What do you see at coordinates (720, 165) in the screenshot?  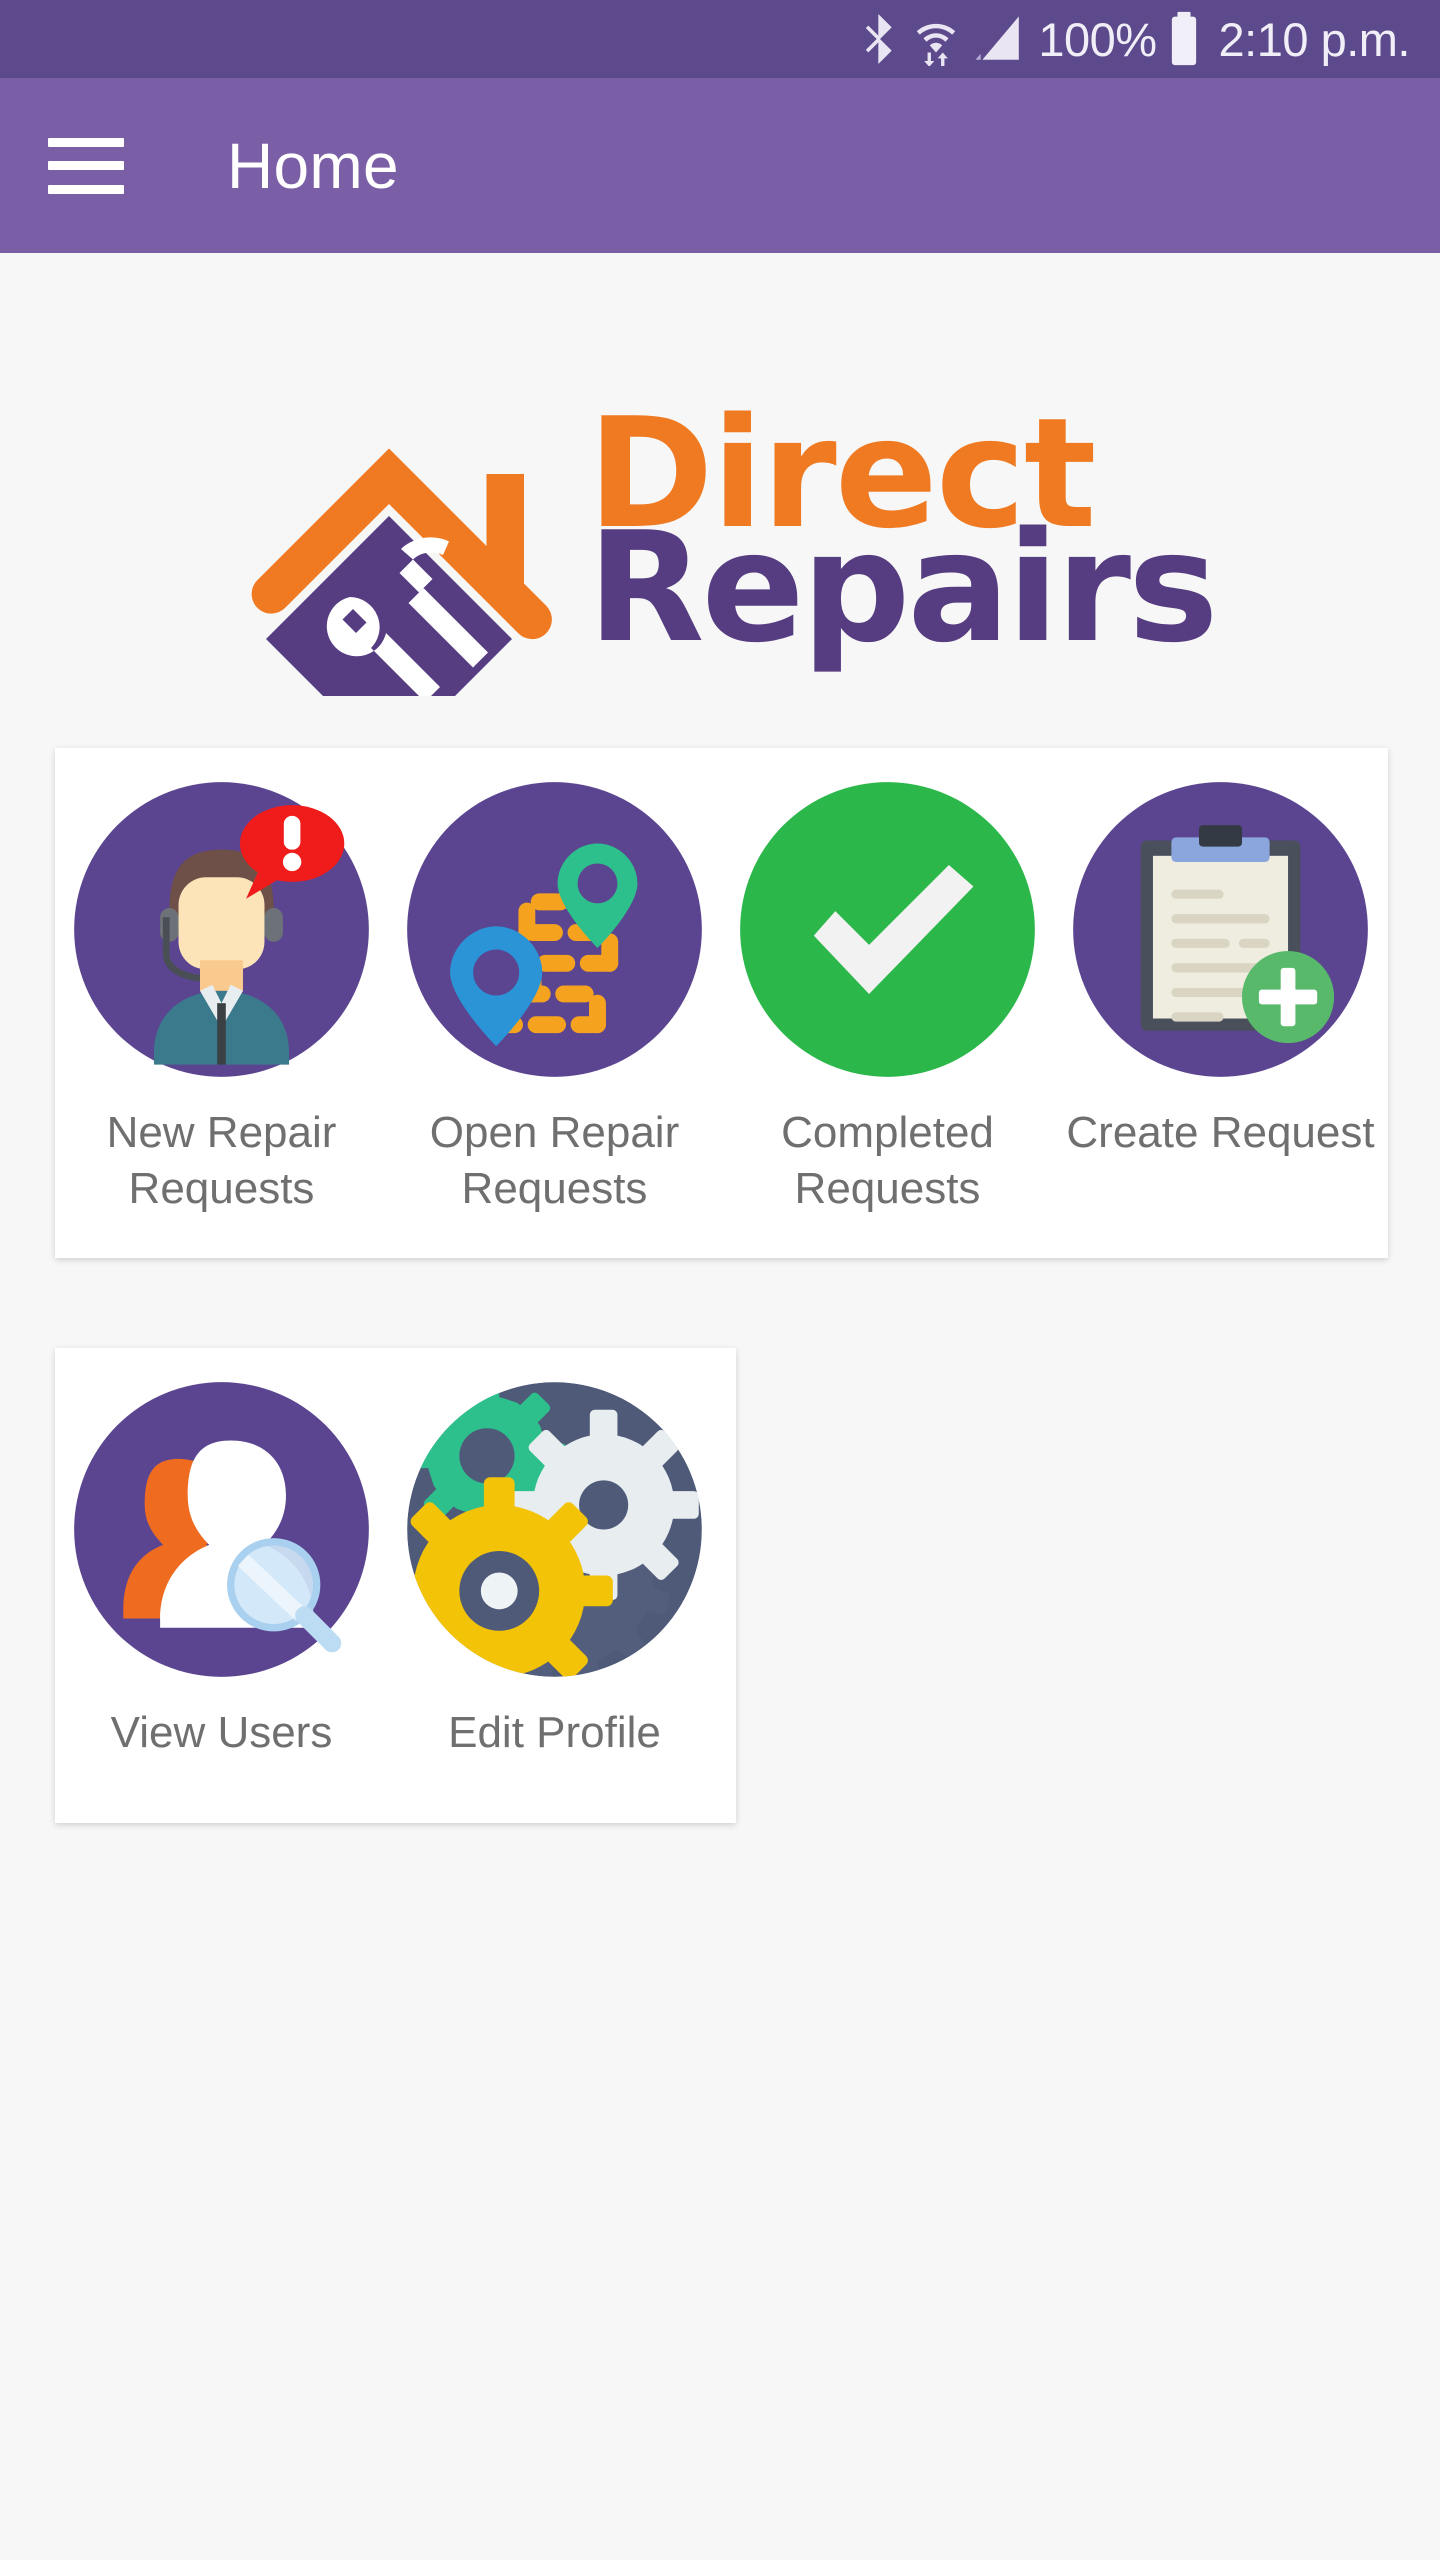 I see `app-bar: Home` at bounding box center [720, 165].